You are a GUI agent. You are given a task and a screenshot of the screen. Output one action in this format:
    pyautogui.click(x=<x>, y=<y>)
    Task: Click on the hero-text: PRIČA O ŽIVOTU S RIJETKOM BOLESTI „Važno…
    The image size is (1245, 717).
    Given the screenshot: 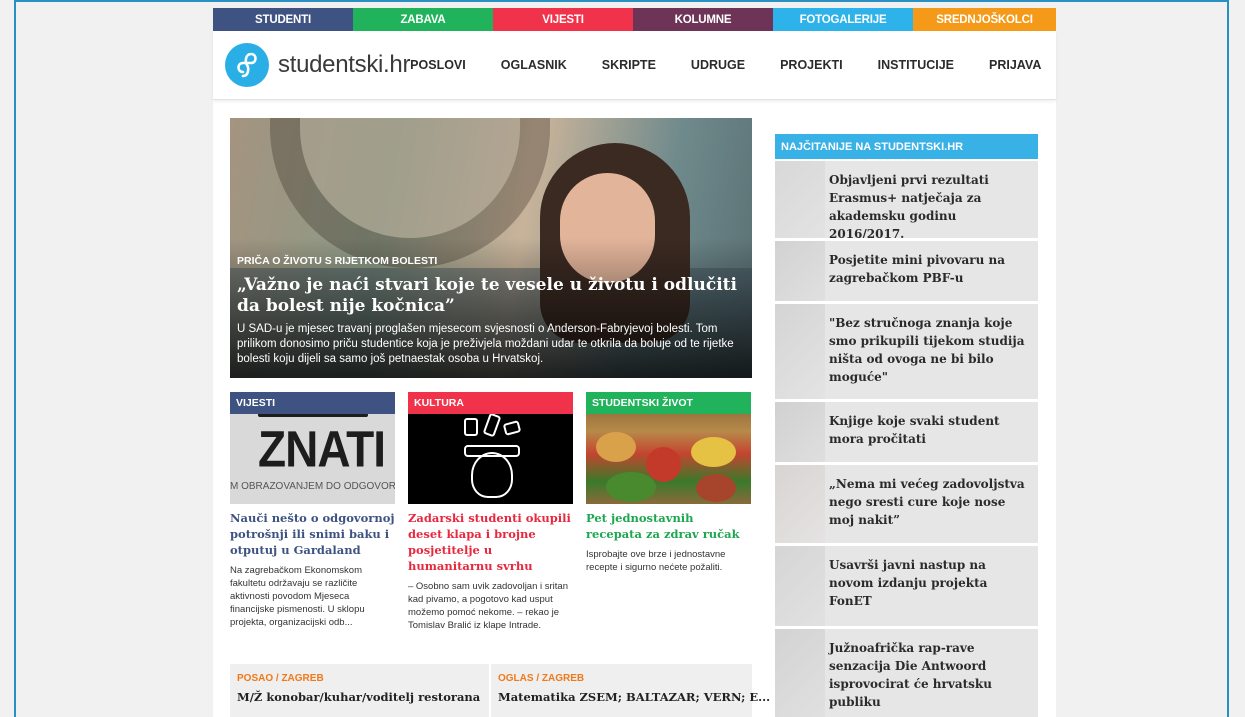 What is the action you would take?
    pyautogui.click(x=492, y=311)
    